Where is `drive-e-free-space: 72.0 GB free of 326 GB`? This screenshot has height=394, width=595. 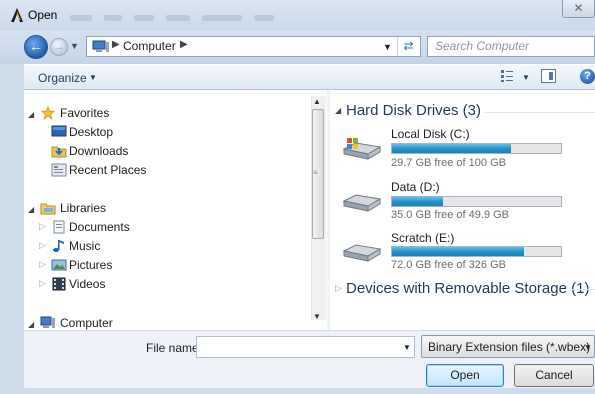 drive-e-free-space: 72.0 GB free of 326 GB is located at coordinates (448, 265).